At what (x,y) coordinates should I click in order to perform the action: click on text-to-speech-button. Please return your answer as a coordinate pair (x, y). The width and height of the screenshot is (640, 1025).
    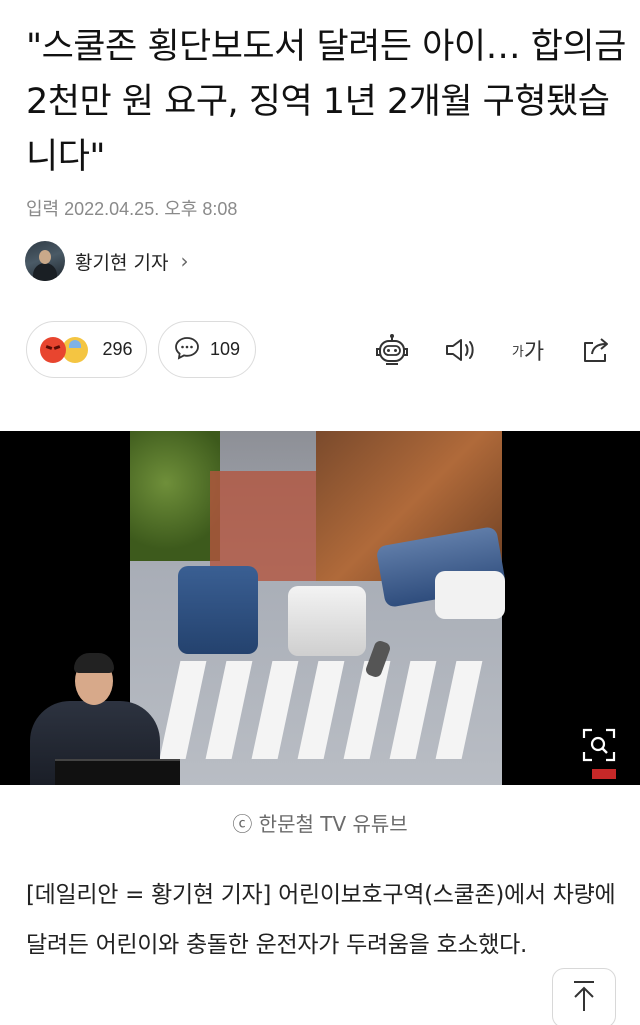
    Looking at the image, I should click on (460, 350).